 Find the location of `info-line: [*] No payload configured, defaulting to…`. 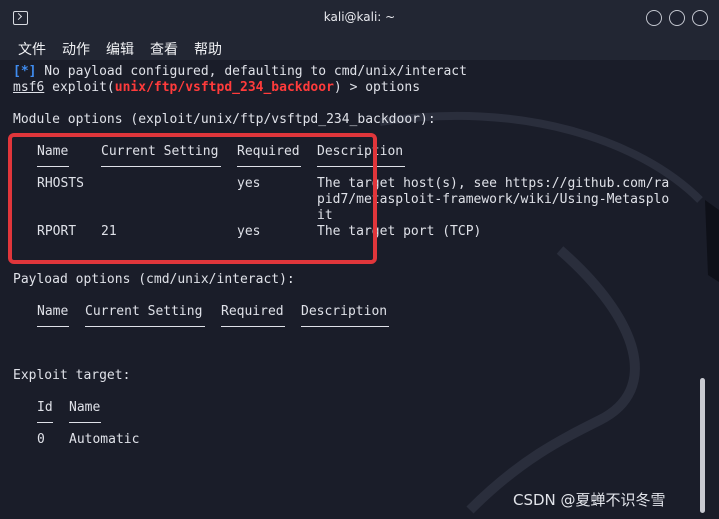

info-line: [*] No payload configured, defaulting to… is located at coordinates (240, 72).